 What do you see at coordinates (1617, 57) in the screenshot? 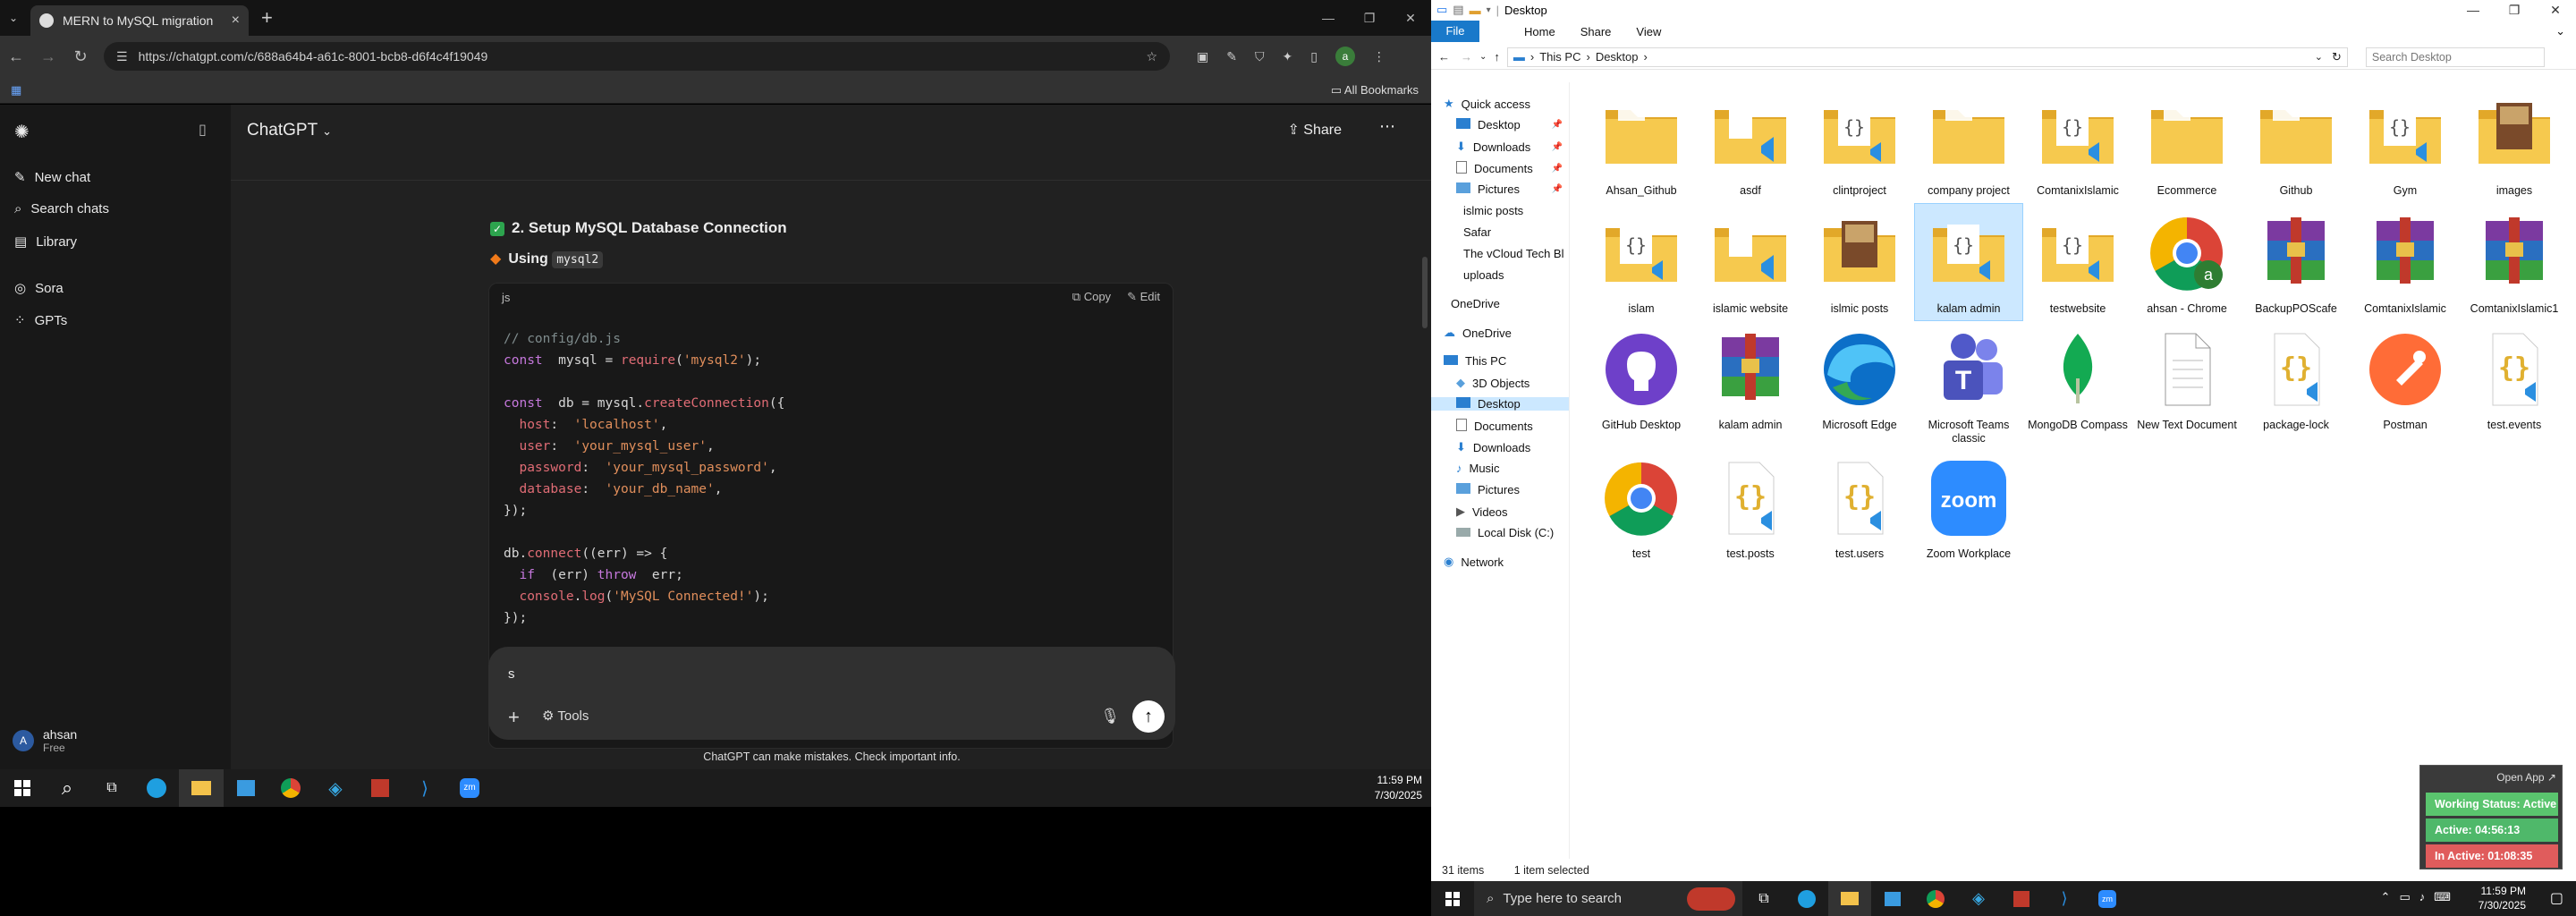
I see `breadcrumb-desktop: Desktop` at bounding box center [1617, 57].